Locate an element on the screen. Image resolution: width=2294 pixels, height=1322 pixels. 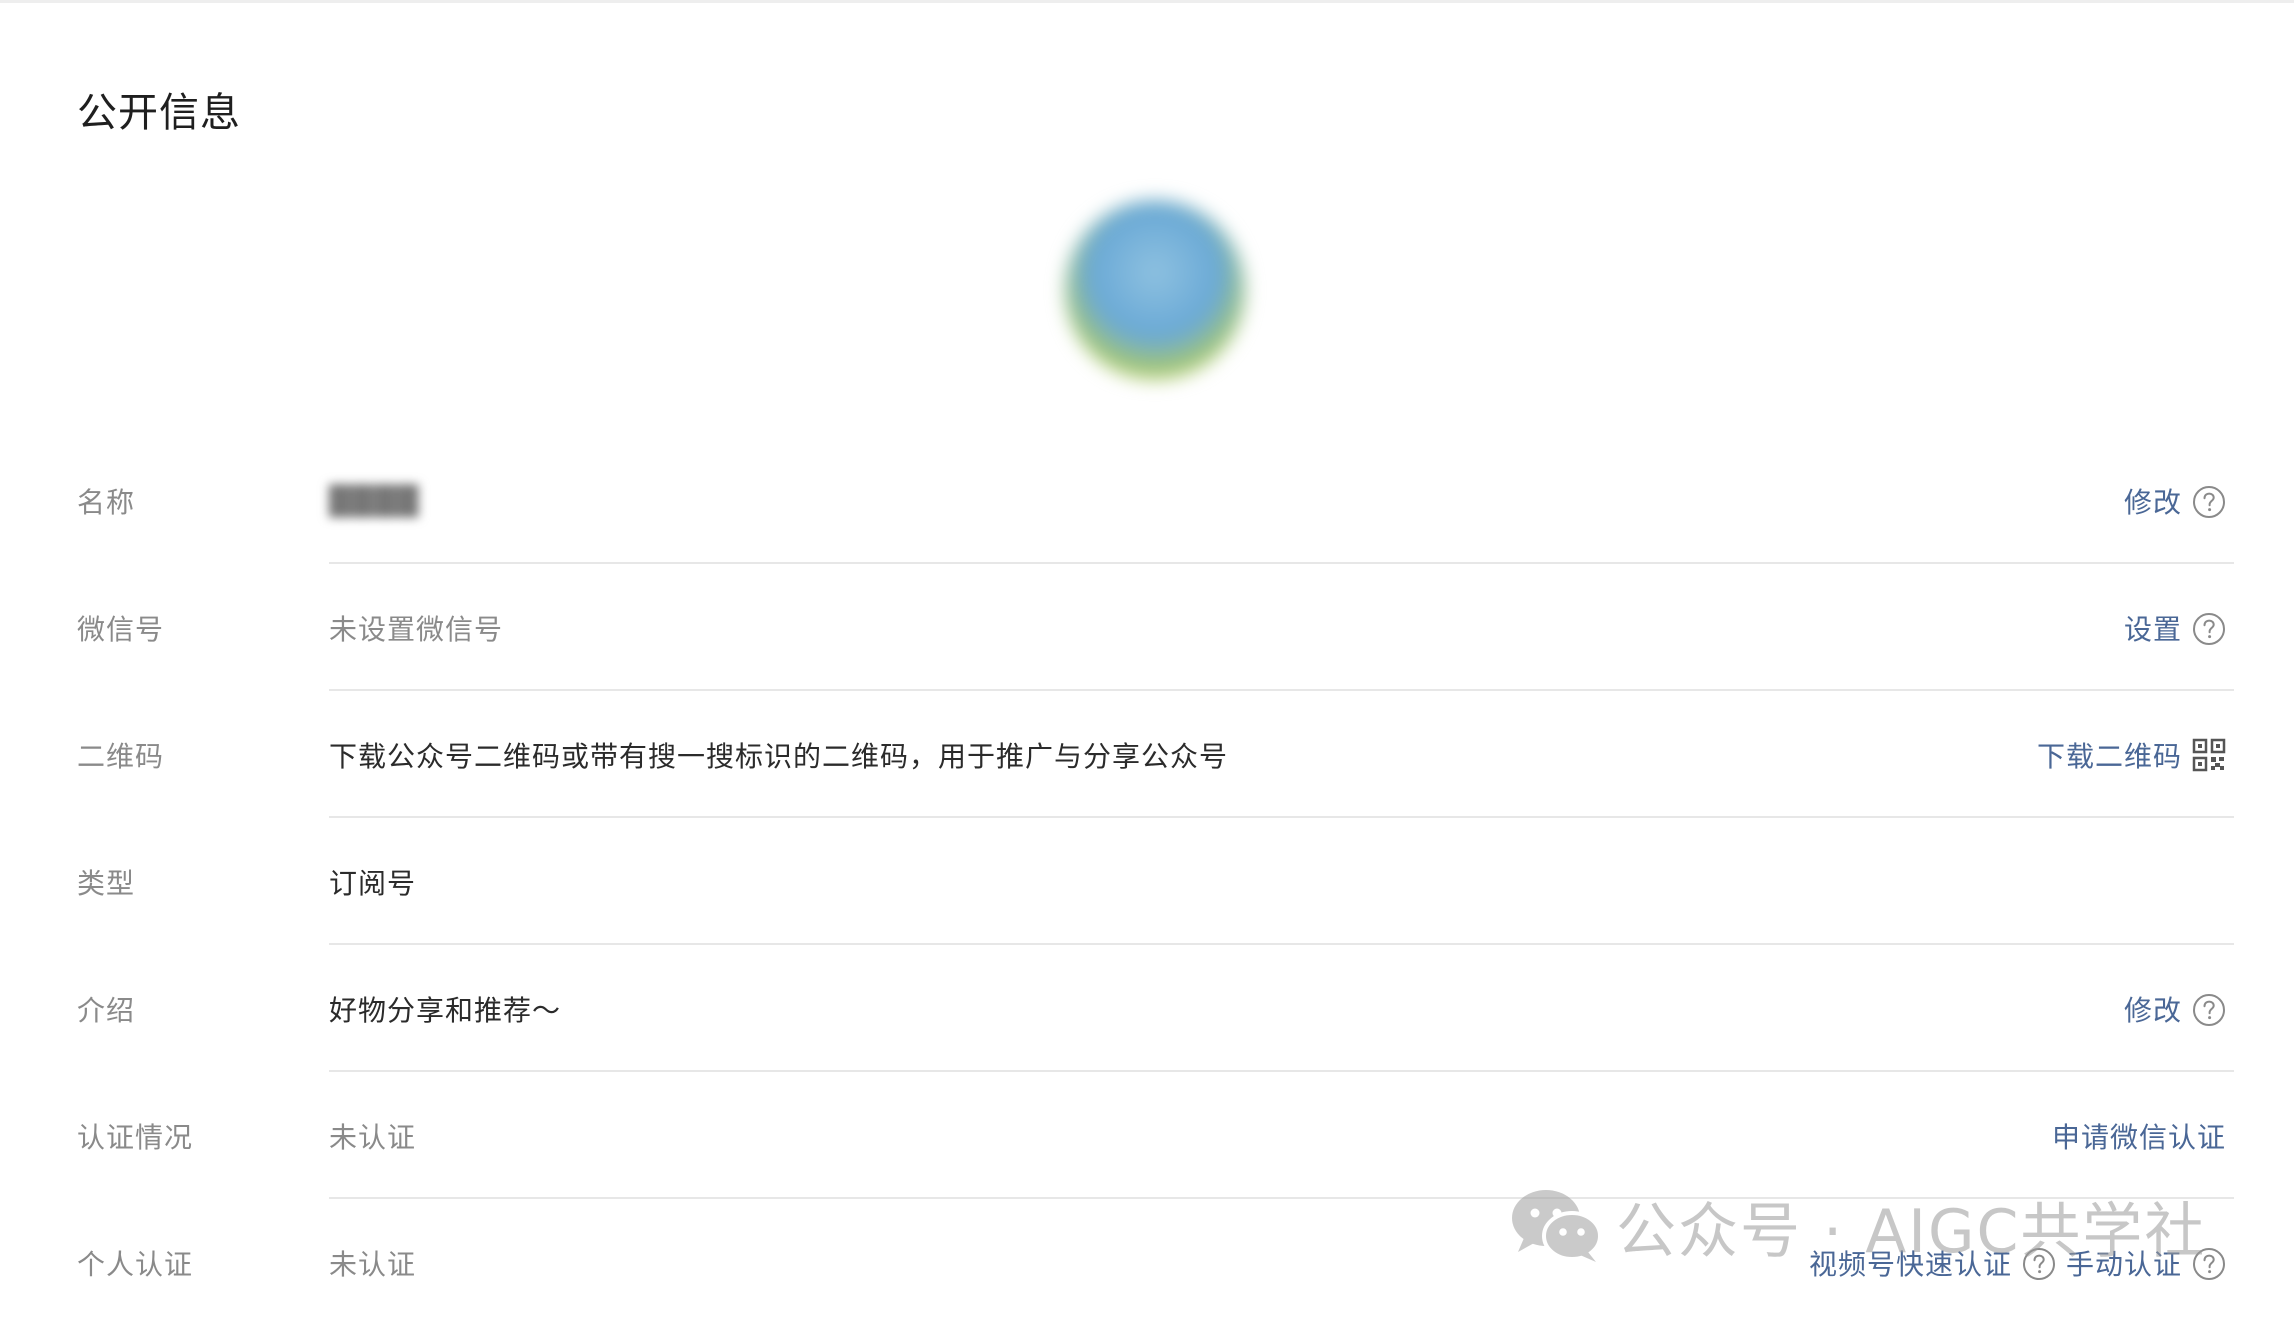
row-label: 介绍 is located at coordinates (106, 1010).